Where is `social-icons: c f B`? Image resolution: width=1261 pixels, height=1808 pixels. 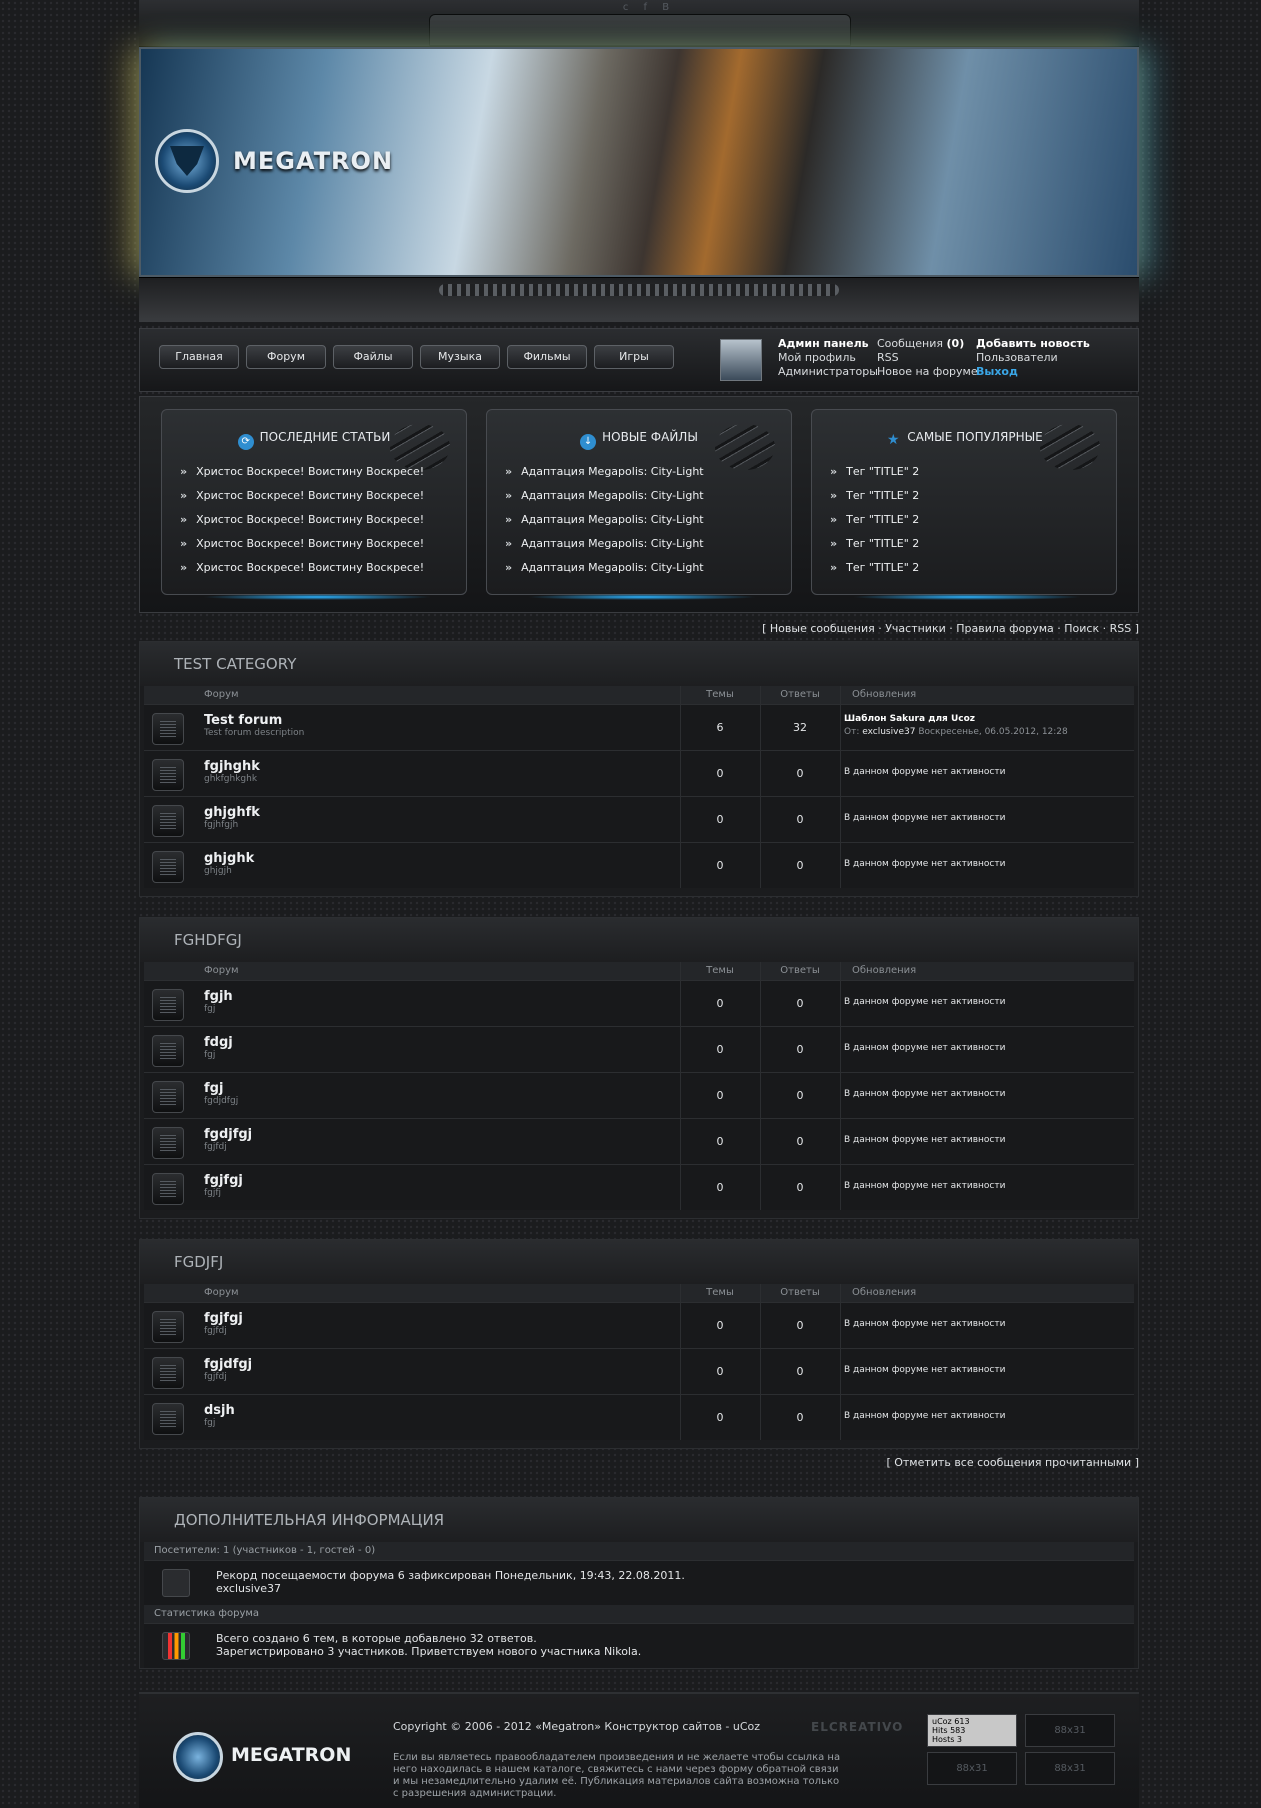 social-icons: c f B is located at coordinates (649, 7).